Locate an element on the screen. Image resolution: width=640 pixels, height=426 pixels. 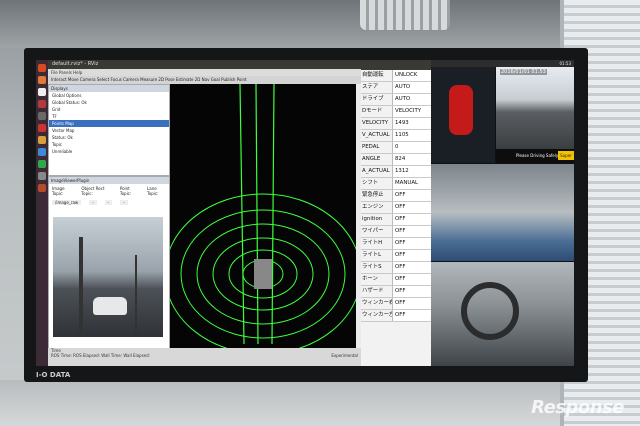
experimental-checkbox: Experimental is located at coordinates (344, 355).